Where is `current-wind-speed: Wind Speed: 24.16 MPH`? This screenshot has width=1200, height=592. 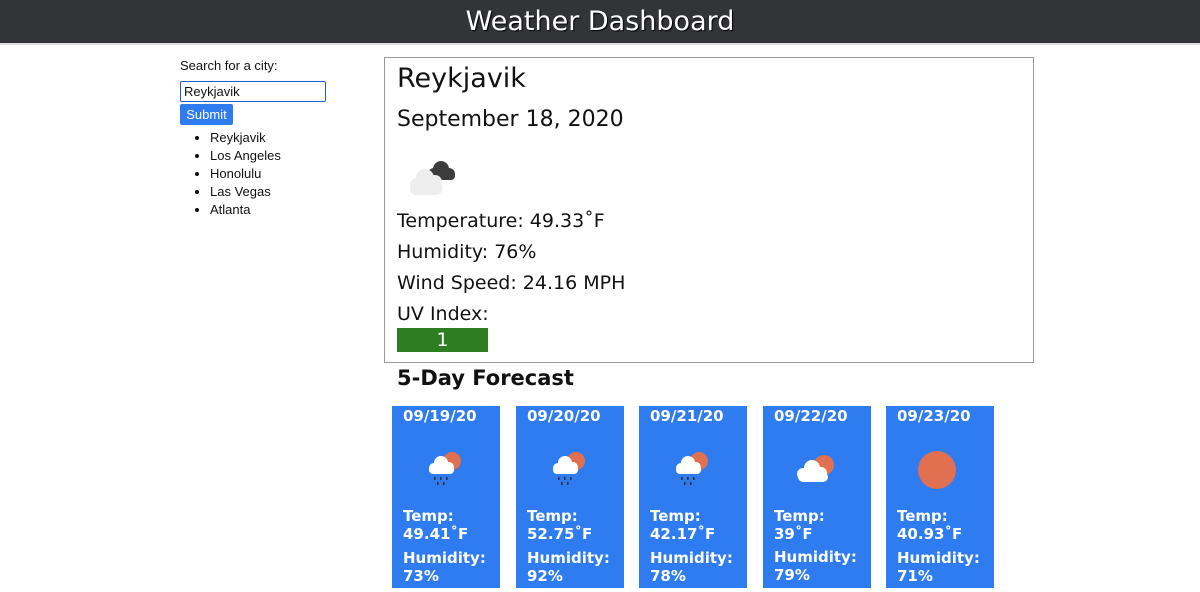
current-wind-speed: Wind Speed: 24.16 MPH is located at coordinates (511, 283).